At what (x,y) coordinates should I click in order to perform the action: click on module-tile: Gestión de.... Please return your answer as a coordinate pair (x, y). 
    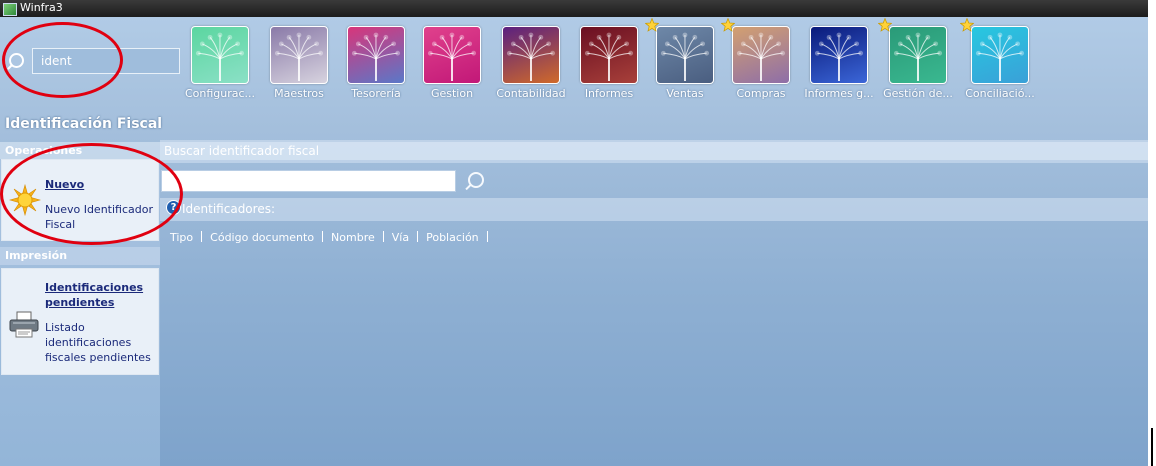
    Looking at the image, I should click on (915, 60).